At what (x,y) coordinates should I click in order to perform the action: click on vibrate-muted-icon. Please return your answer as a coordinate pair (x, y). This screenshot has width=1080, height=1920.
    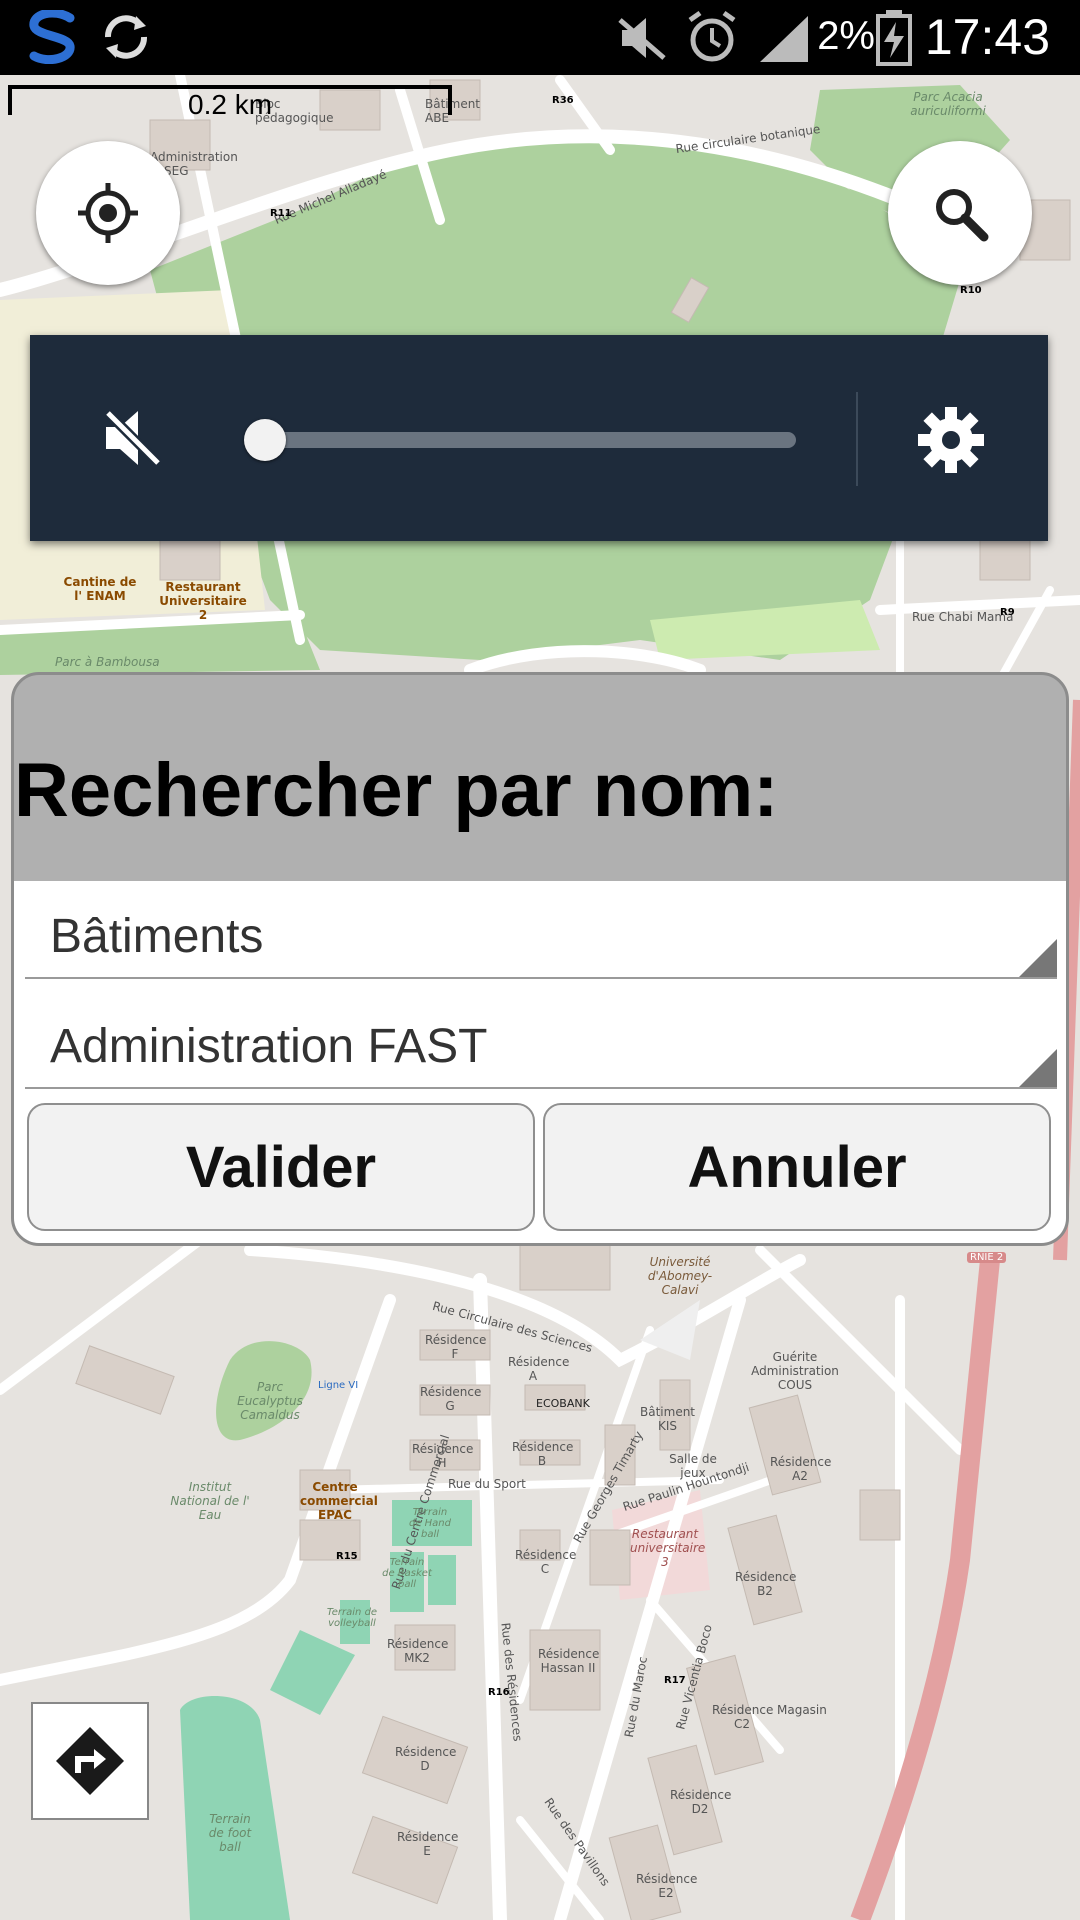
    Looking at the image, I should click on (642, 39).